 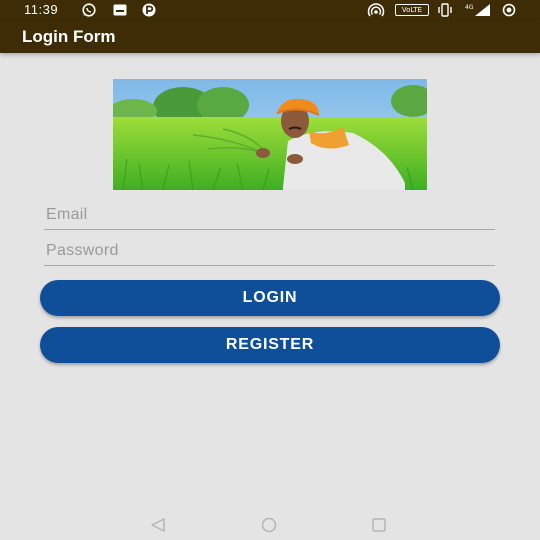 What do you see at coordinates (412, 10) in the screenshot?
I see `volte-badge: VoLTE` at bounding box center [412, 10].